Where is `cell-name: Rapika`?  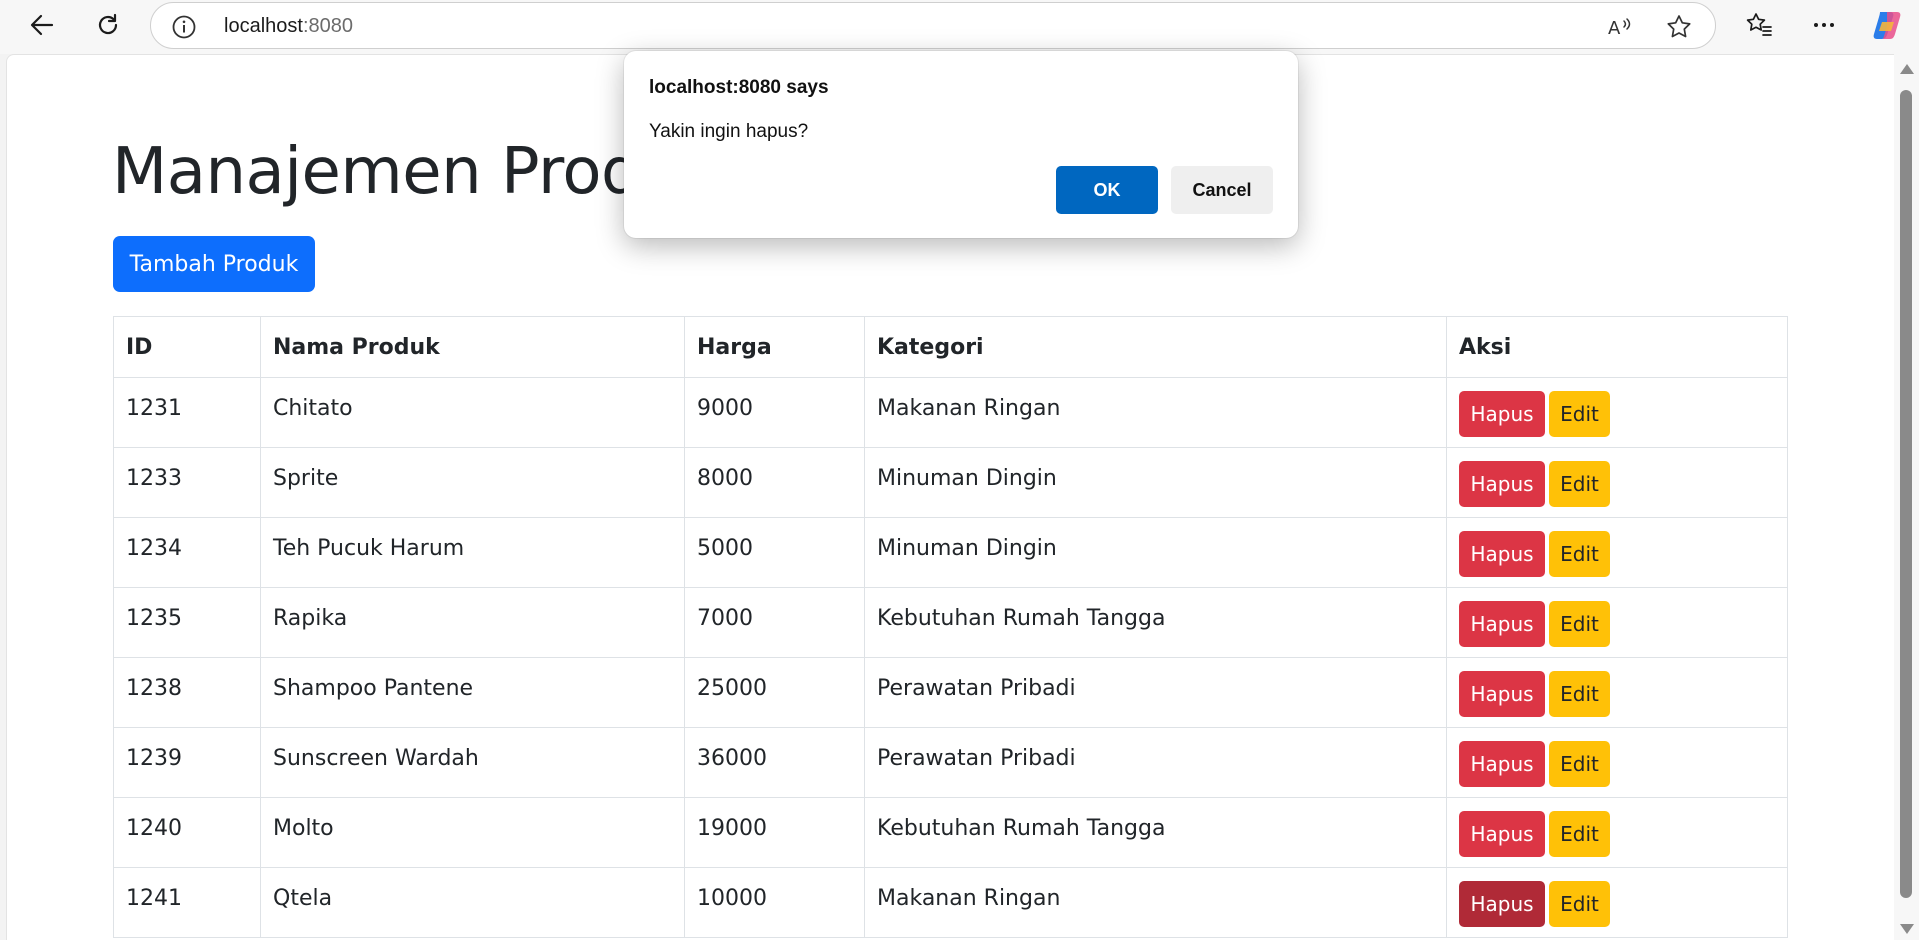 cell-name: Rapika is located at coordinates (472, 622).